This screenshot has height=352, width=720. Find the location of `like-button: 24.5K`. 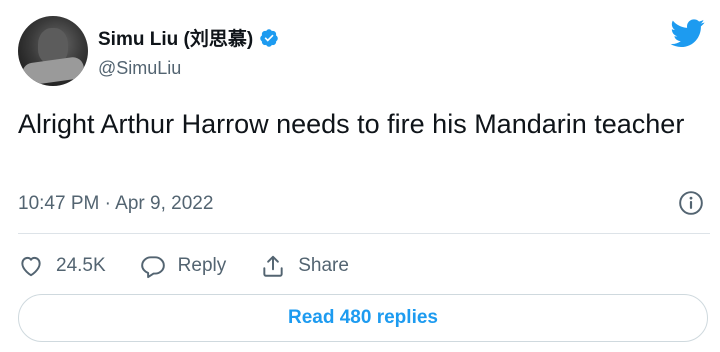

like-button: 24.5K is located at coordinates (62, 266).